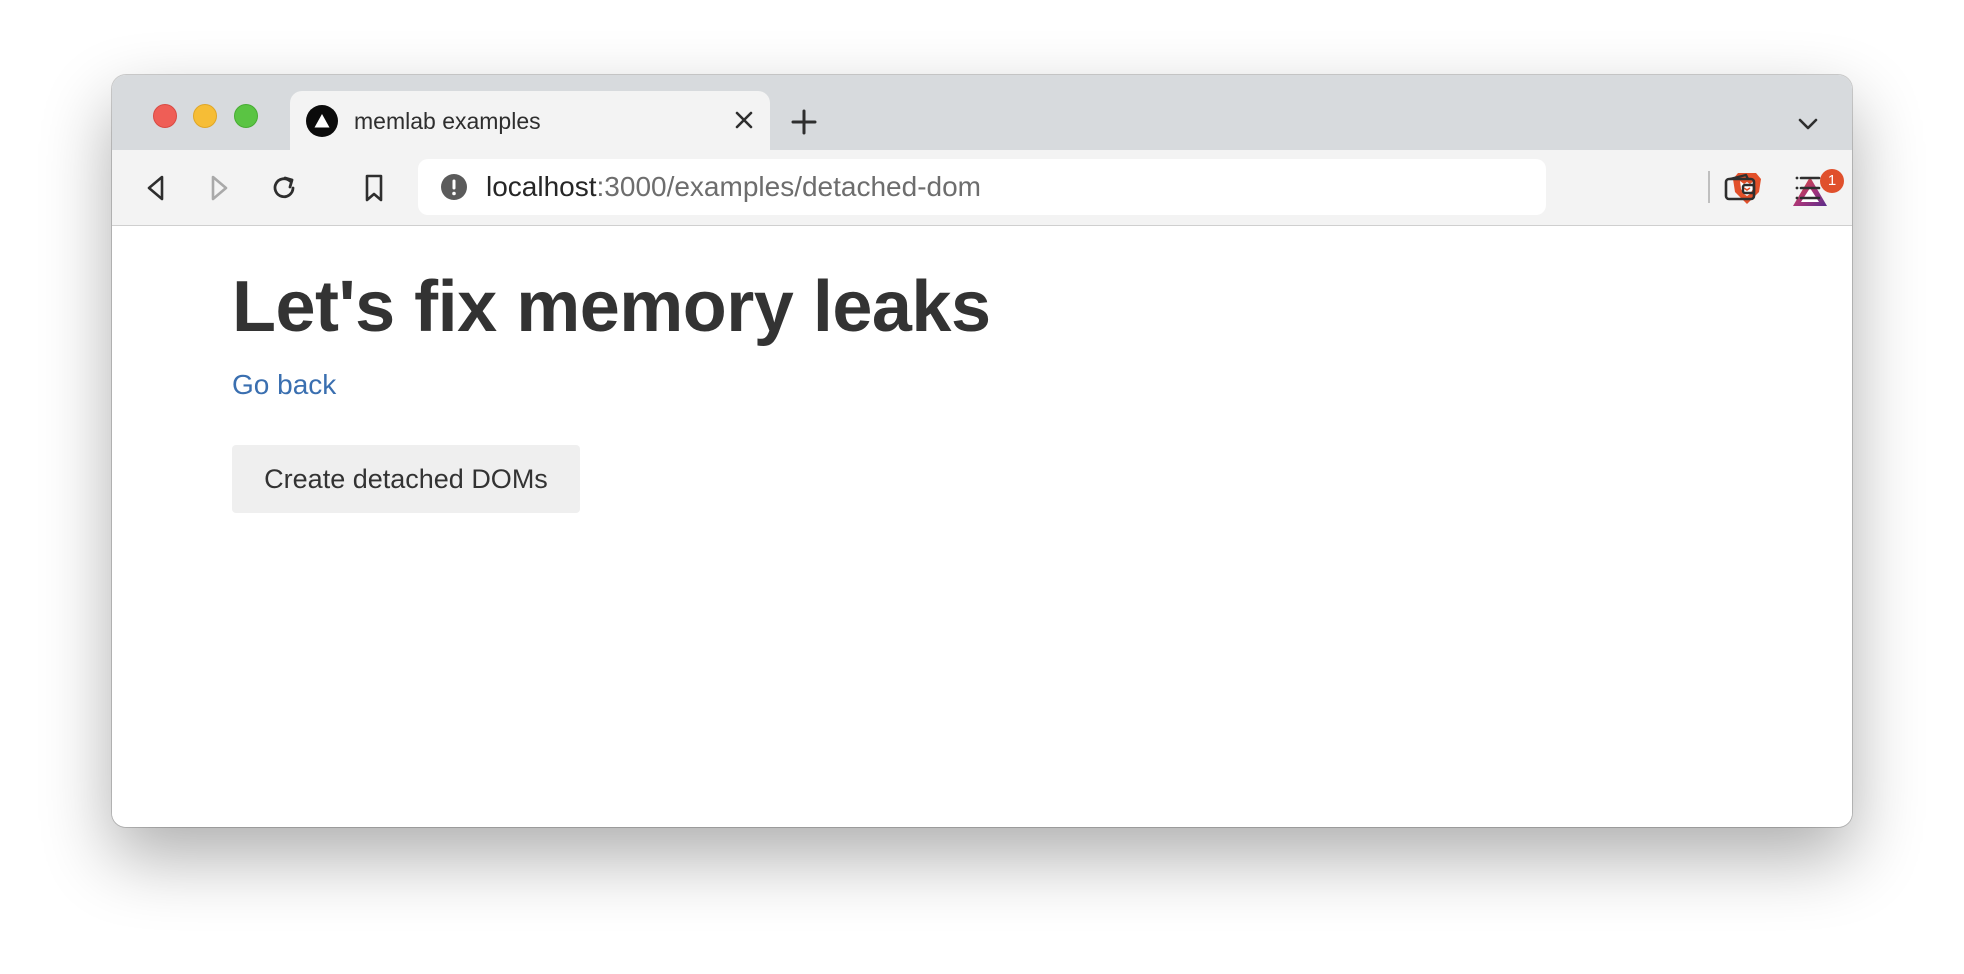 The width and height of the screenshot is (1964, 974). I want to click on back-arrow-icon, so click(156, 188).